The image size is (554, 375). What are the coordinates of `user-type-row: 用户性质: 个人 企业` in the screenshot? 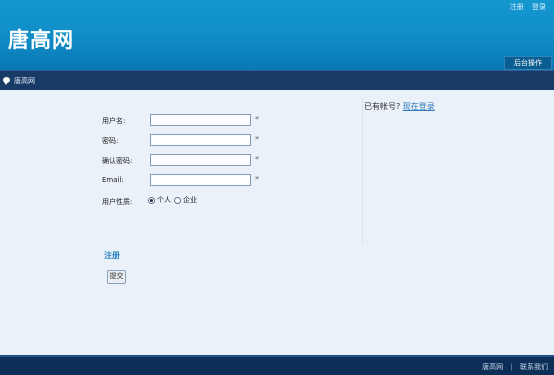 It's located at (231, 202).